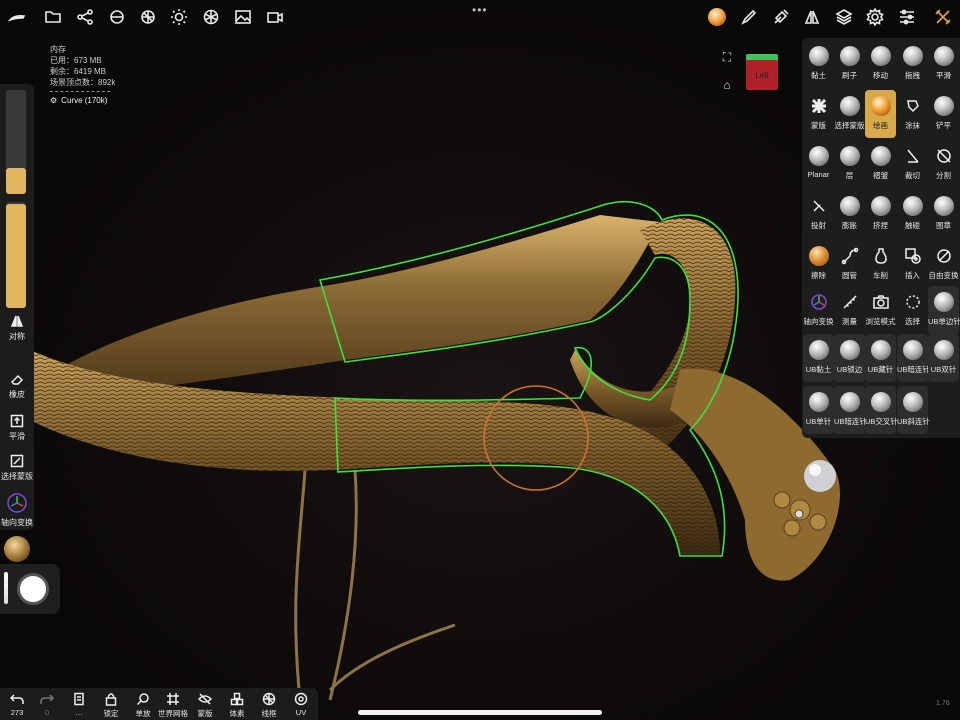 The image size is (960, 720). I want to click on tool-label: UB暗连针, so click(850, 421).